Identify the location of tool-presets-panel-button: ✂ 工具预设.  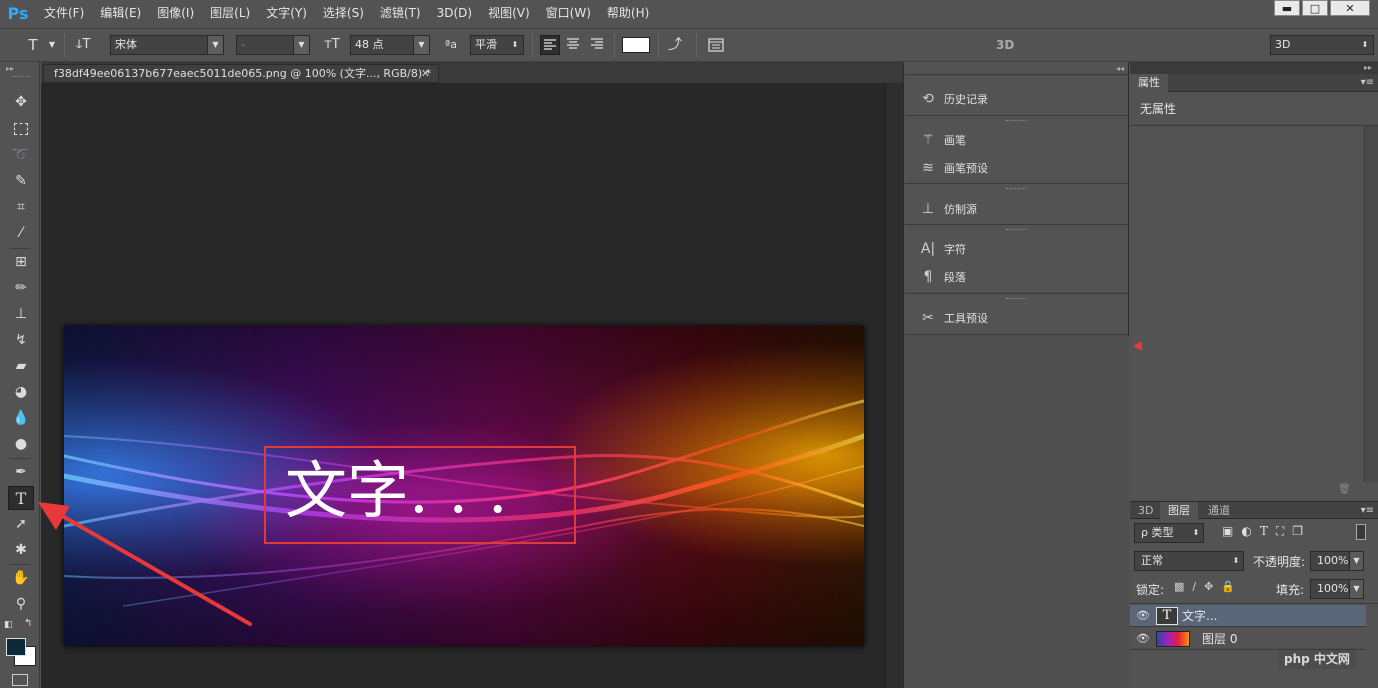
(953, 318).